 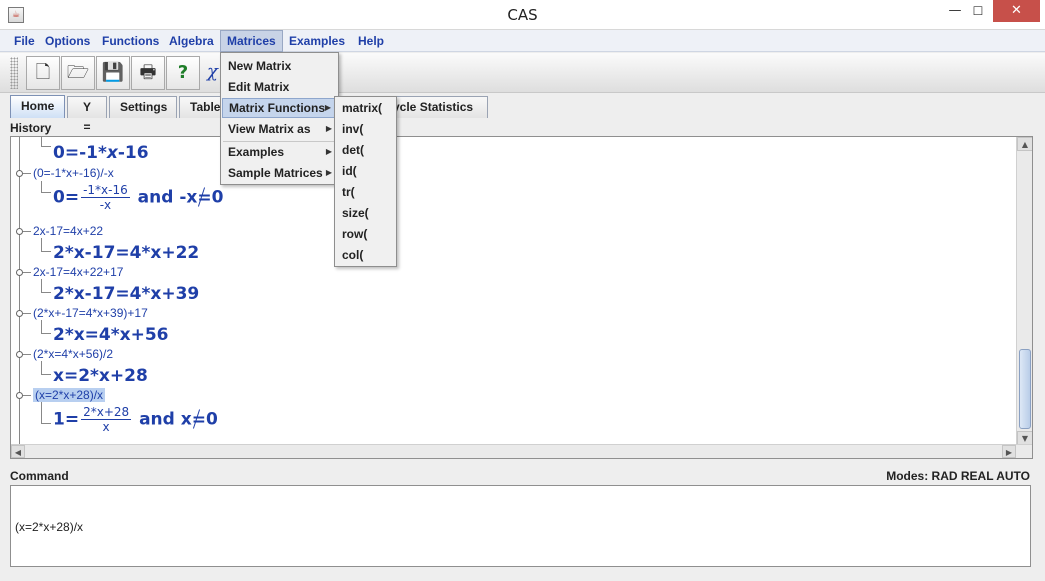 I want to click on toolbar-grip, so click(x=14, y=73).